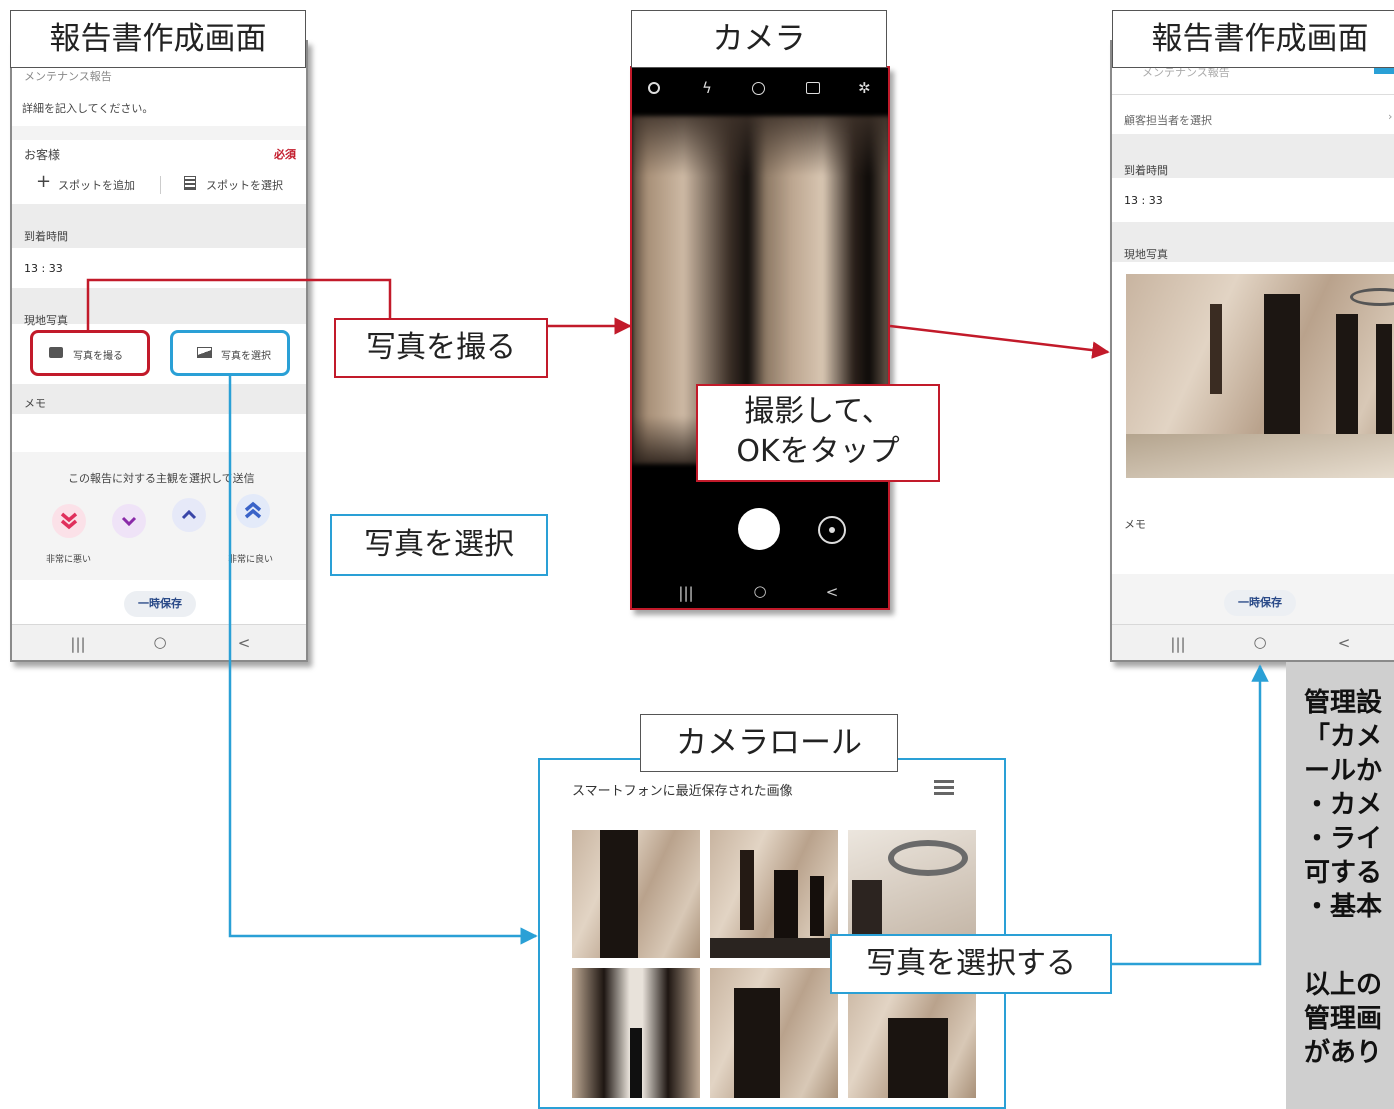  What do you see at coordinates (439, 545) in the screenshot?
I see `callout-select-photo: 写真を選択` at bounding box center [439, 545].